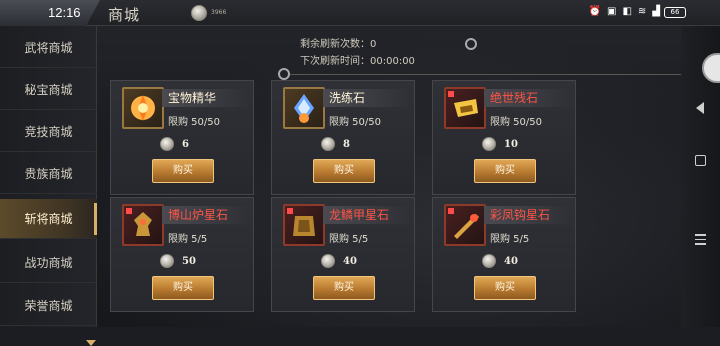 This screenshot has height=346, width=720. Describe the element at coordinates (346, 144) in the screenshot. I see `item-price: 8` at that location.